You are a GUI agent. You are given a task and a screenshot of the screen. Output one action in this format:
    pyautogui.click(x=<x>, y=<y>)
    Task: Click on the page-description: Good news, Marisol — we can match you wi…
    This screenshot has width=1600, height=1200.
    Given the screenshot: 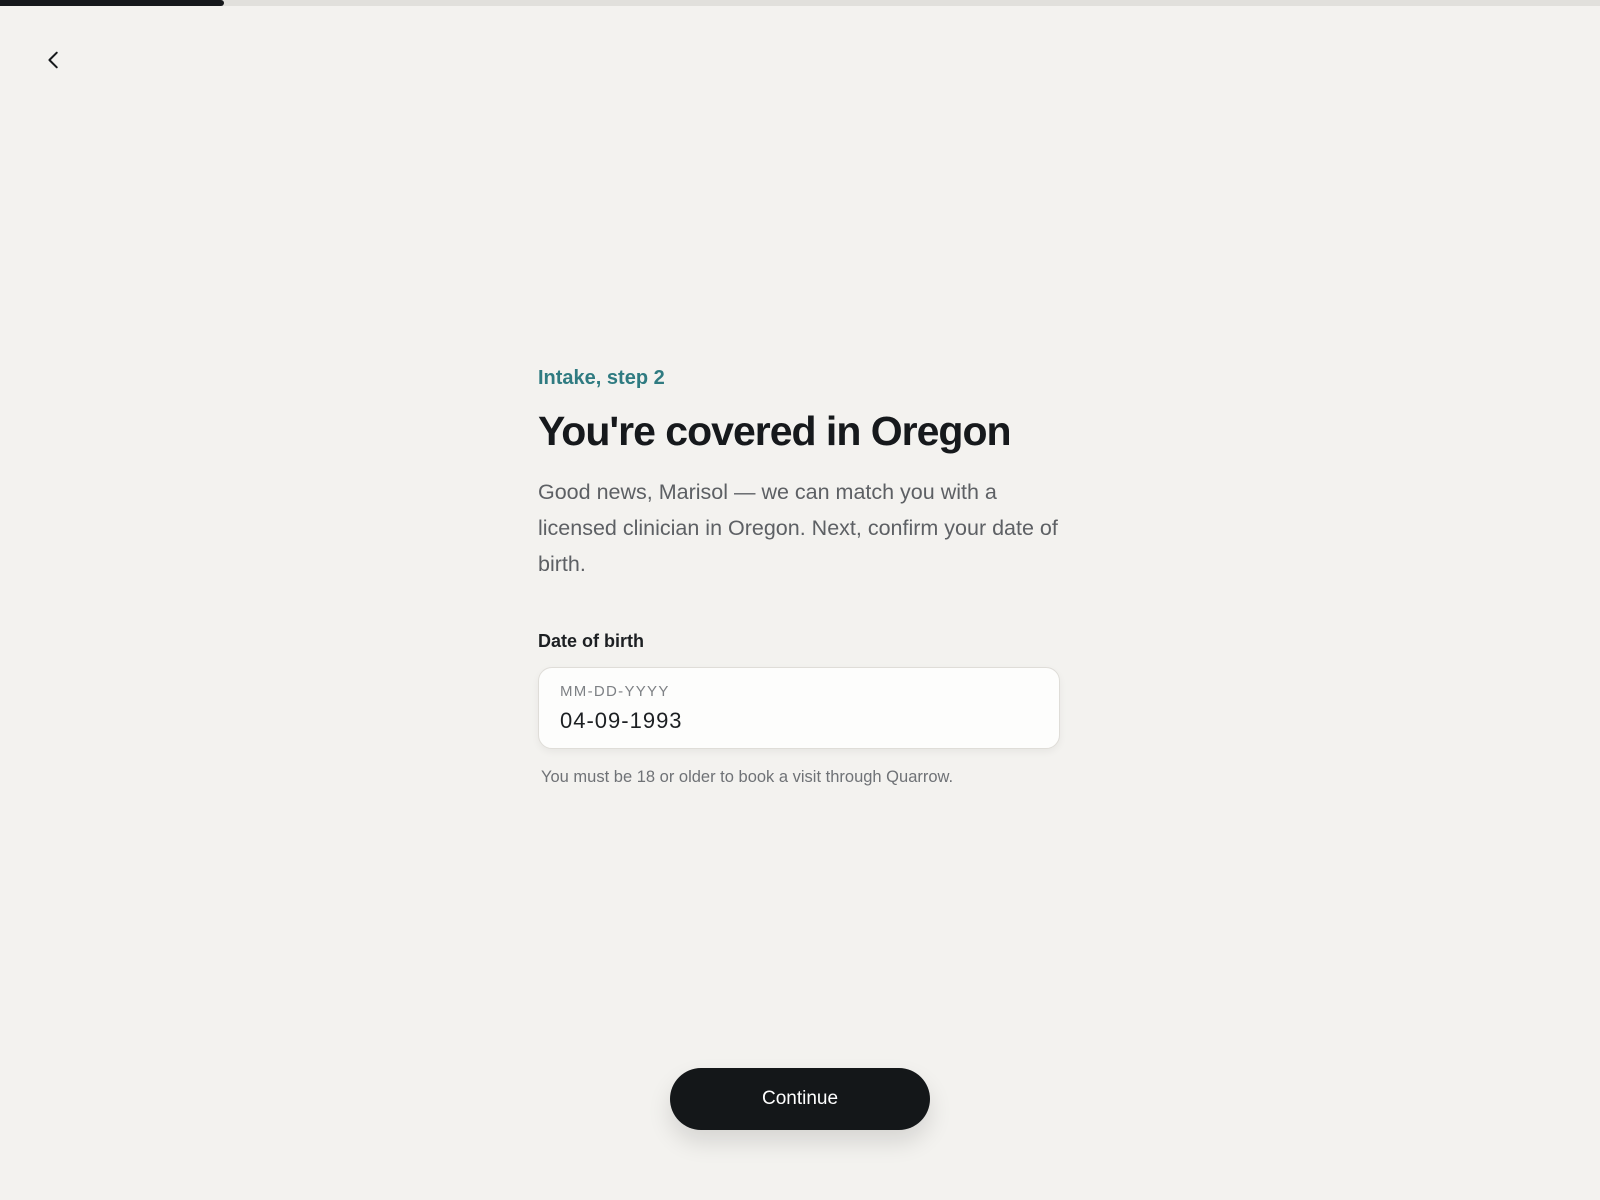 What is the action you would take?
    pyautogui.click(x=798, y=528)
    